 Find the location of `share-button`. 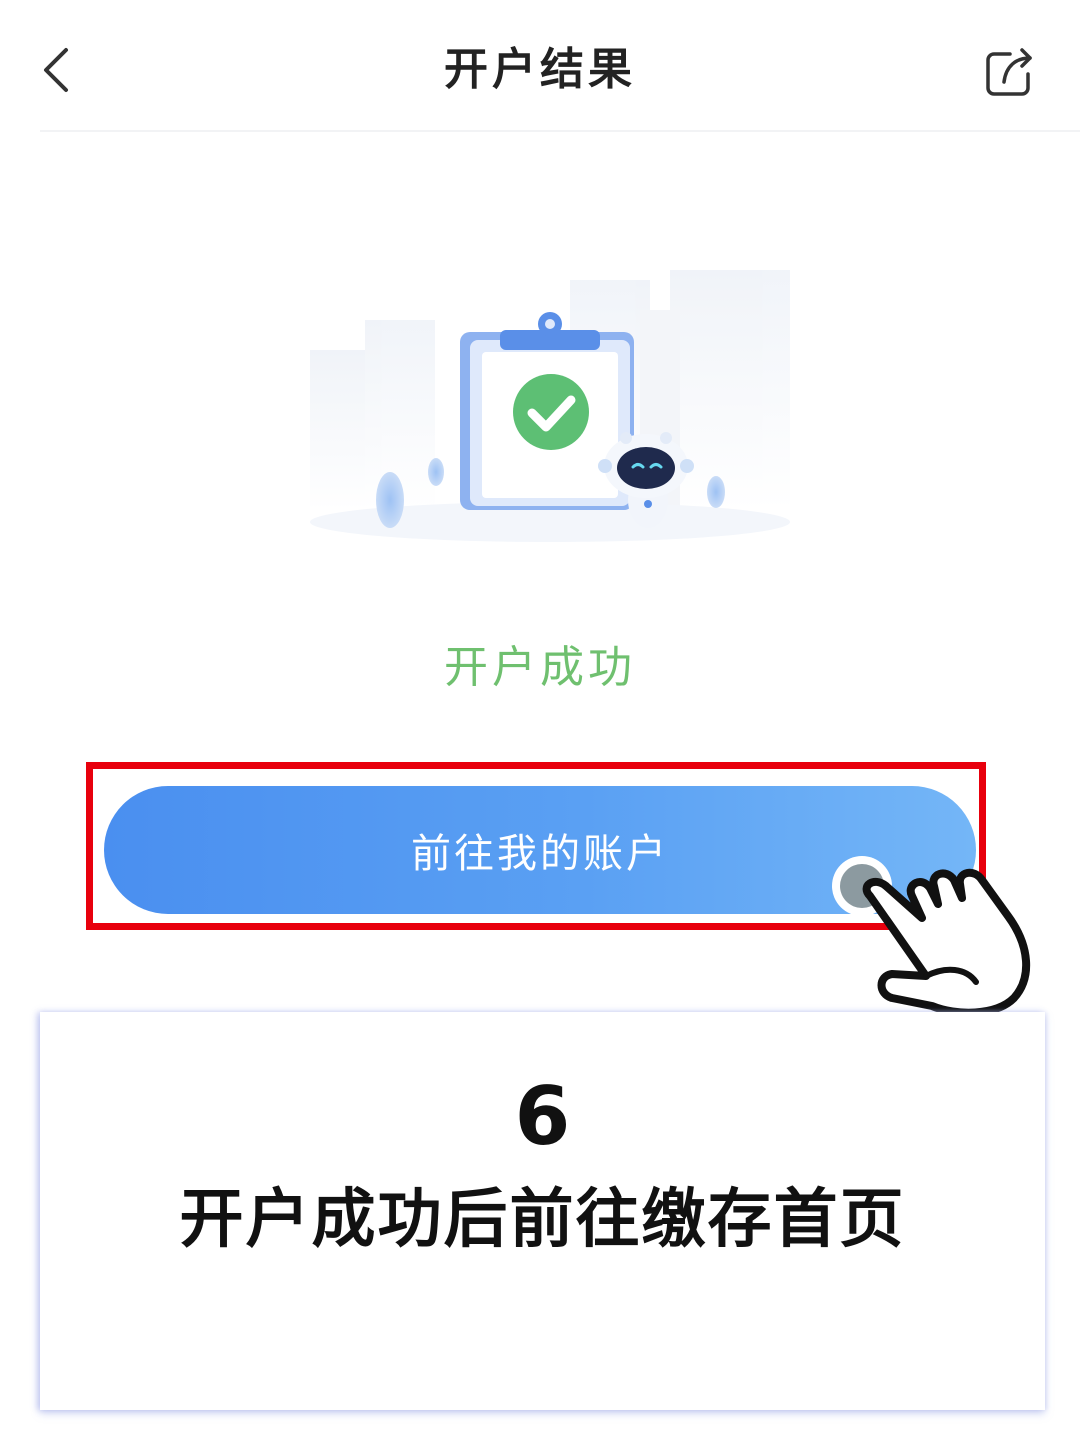

share-button is located at coordinates (1010, 72).